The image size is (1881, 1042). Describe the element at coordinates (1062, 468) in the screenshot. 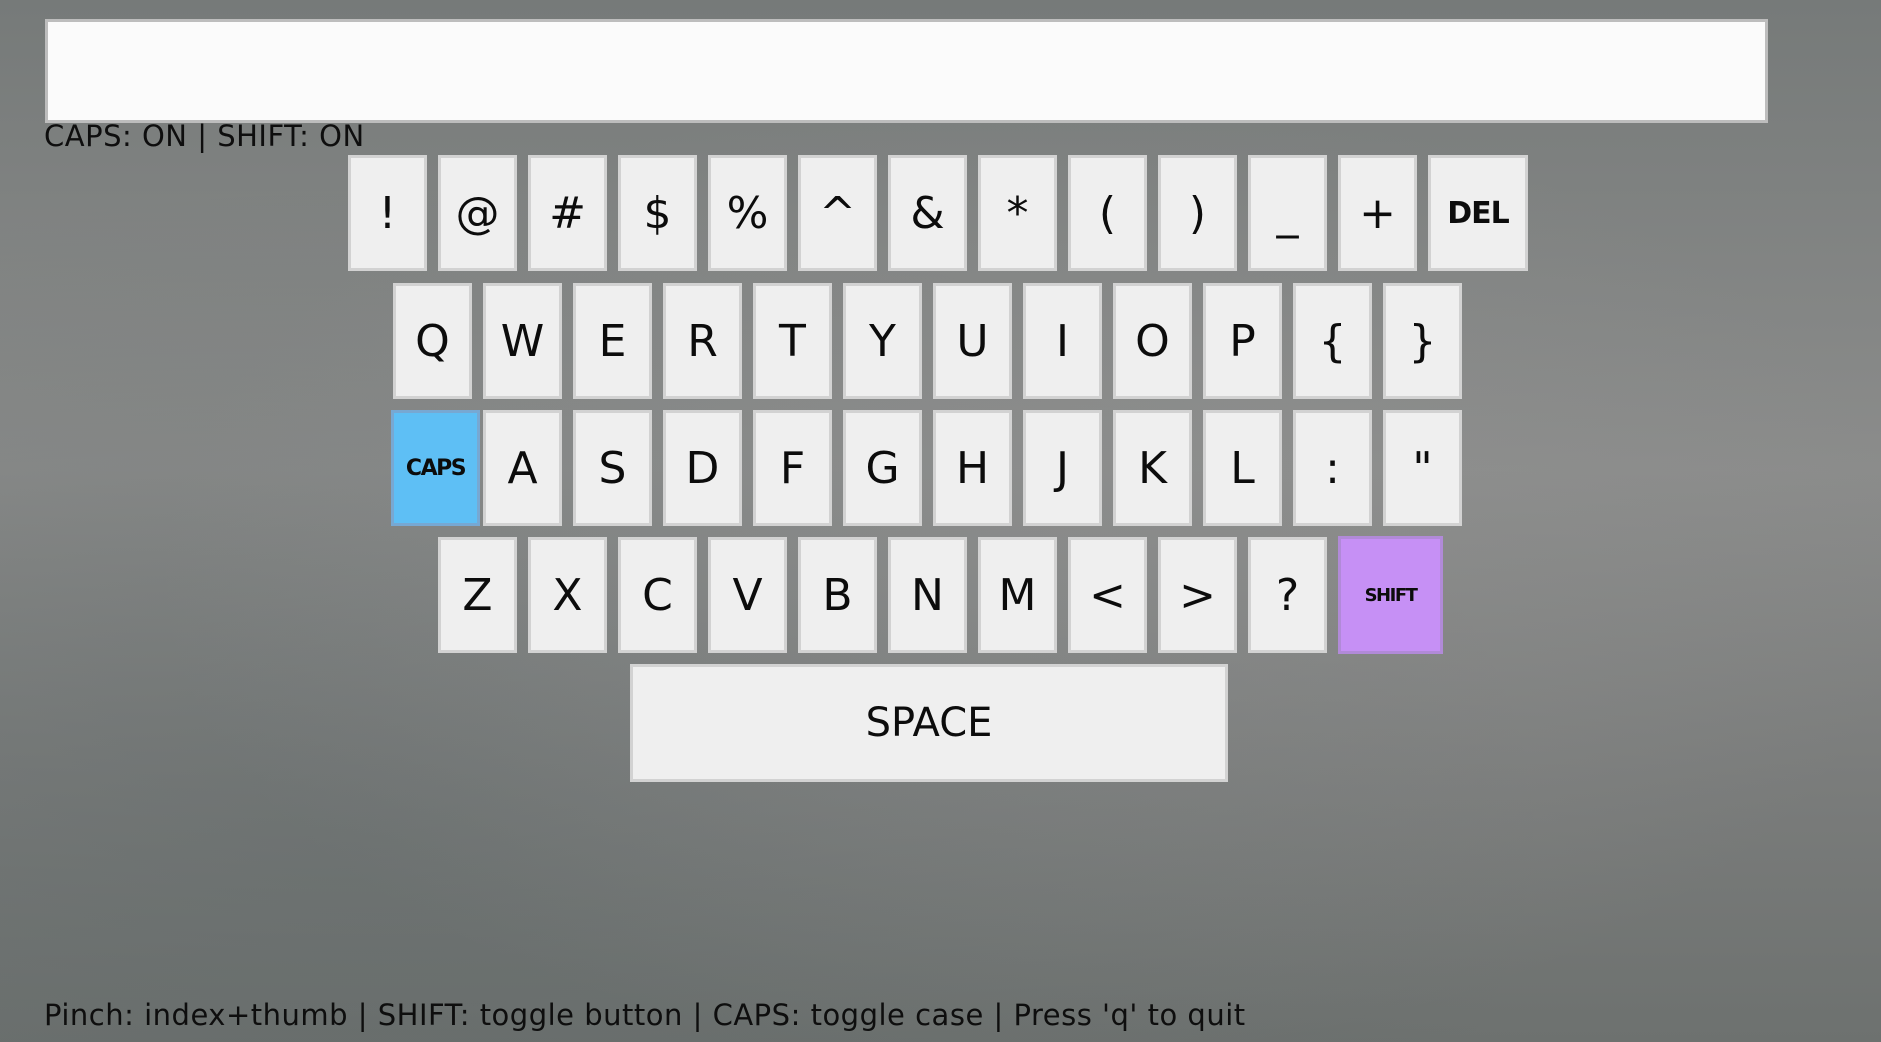

I see `key-j: J` at that location.